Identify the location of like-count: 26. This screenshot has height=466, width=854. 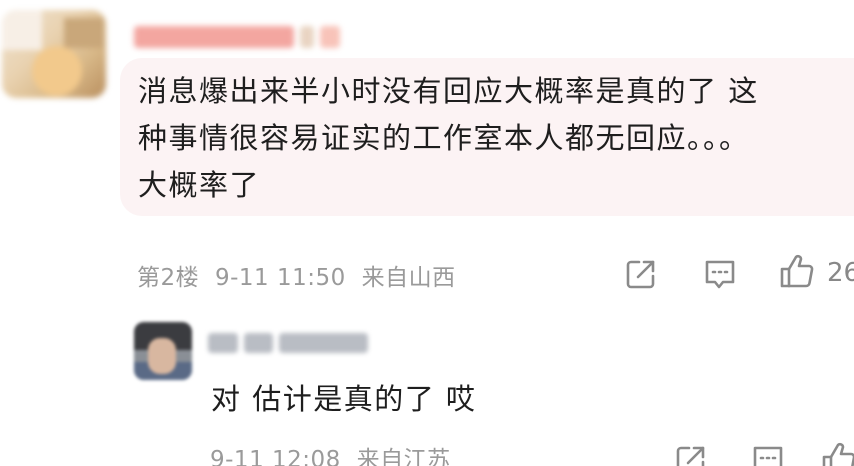
(840, 273).